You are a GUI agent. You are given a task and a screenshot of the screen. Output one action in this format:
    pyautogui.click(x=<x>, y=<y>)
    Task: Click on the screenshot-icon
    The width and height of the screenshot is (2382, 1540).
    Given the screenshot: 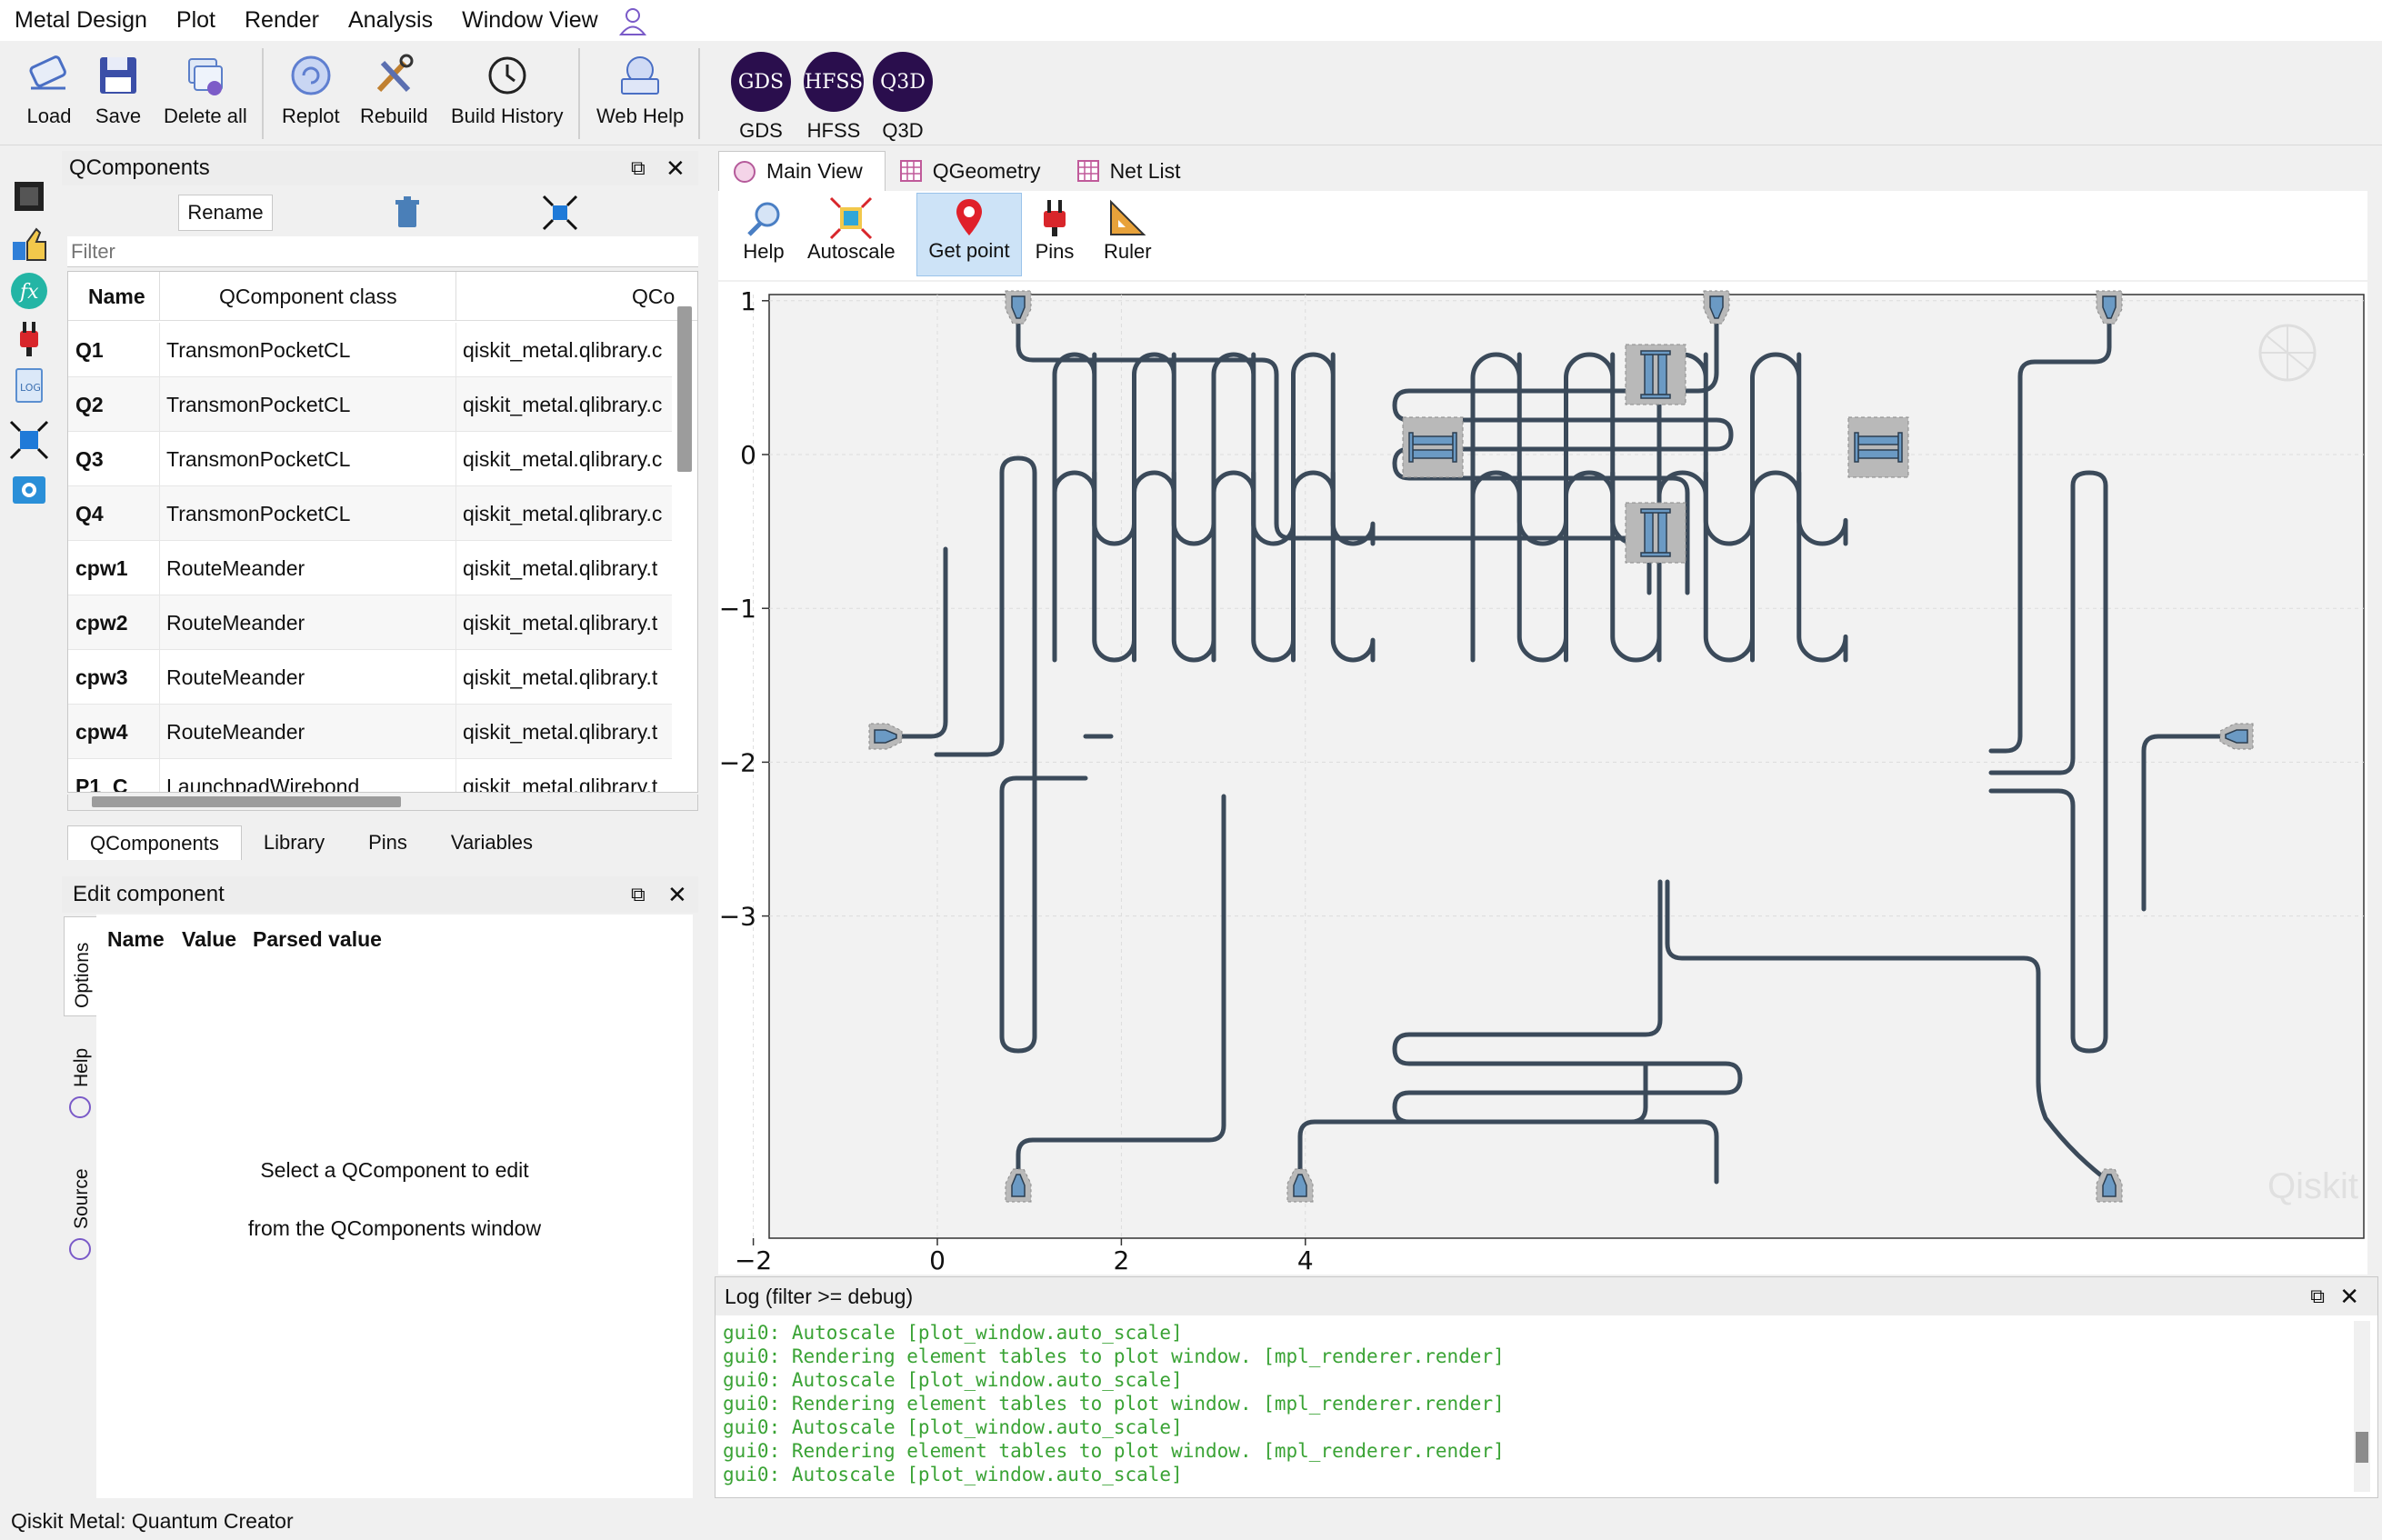 What is the action you would take?
    pyautogui.click(x=29, y=489)
    